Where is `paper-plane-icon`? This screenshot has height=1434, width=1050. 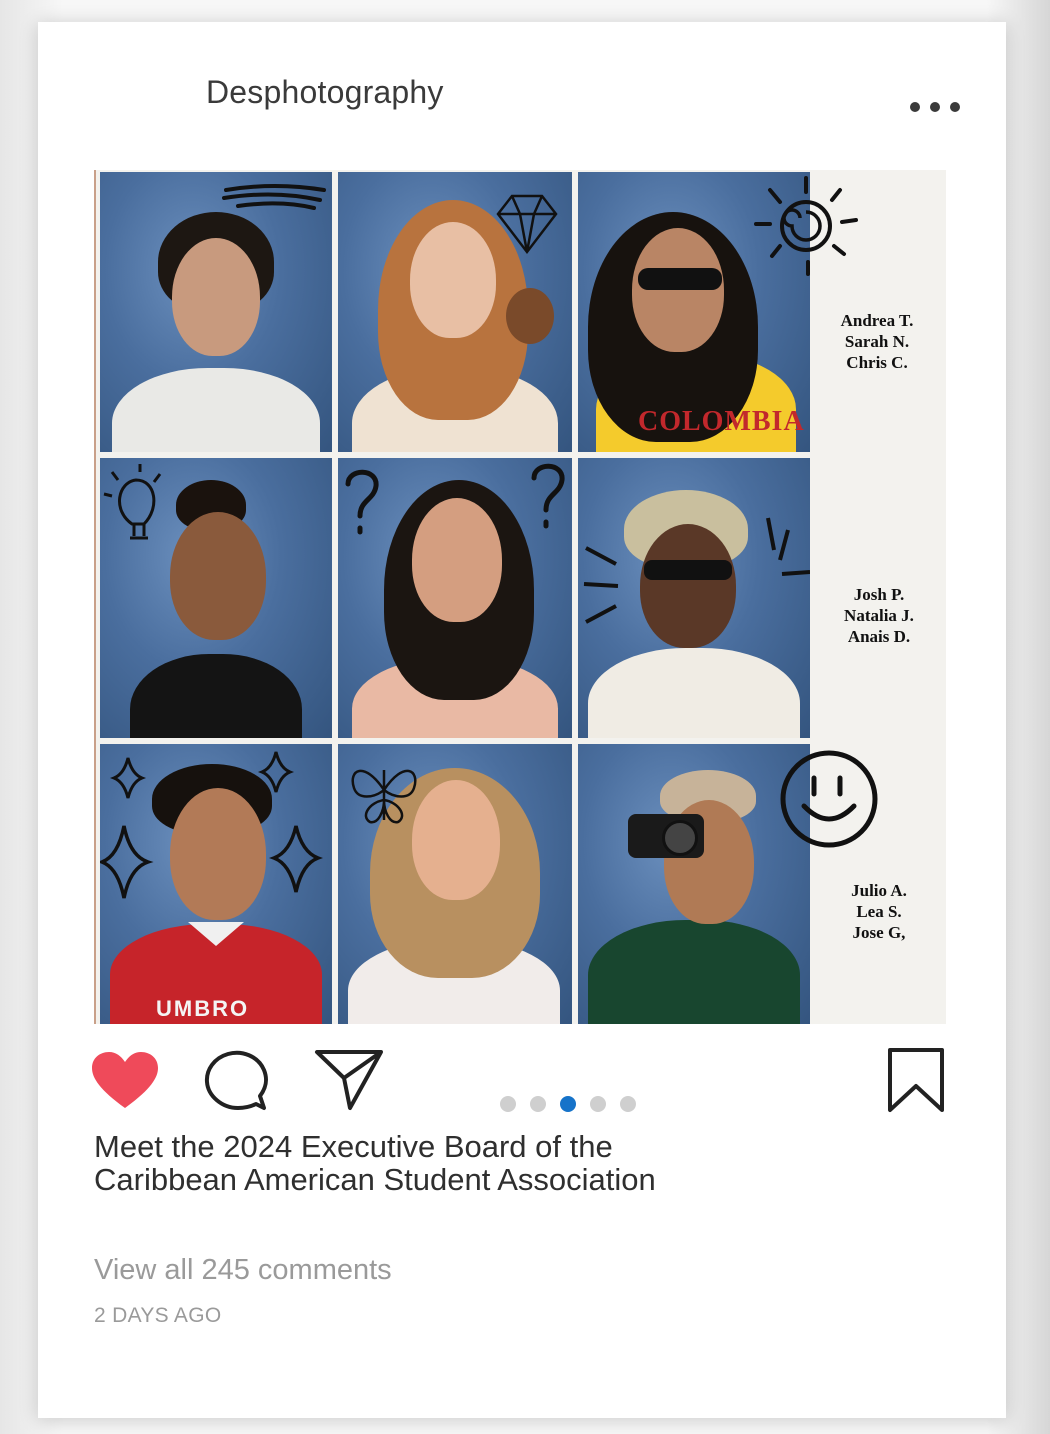
paper-plane-icon is located at coordinates (349, 1080).